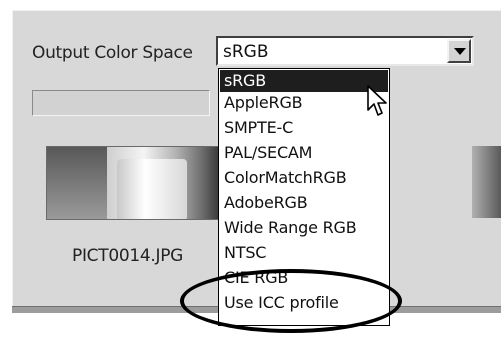  I want to click on output-color-space-combobox: sRGB, so click(345, 51).